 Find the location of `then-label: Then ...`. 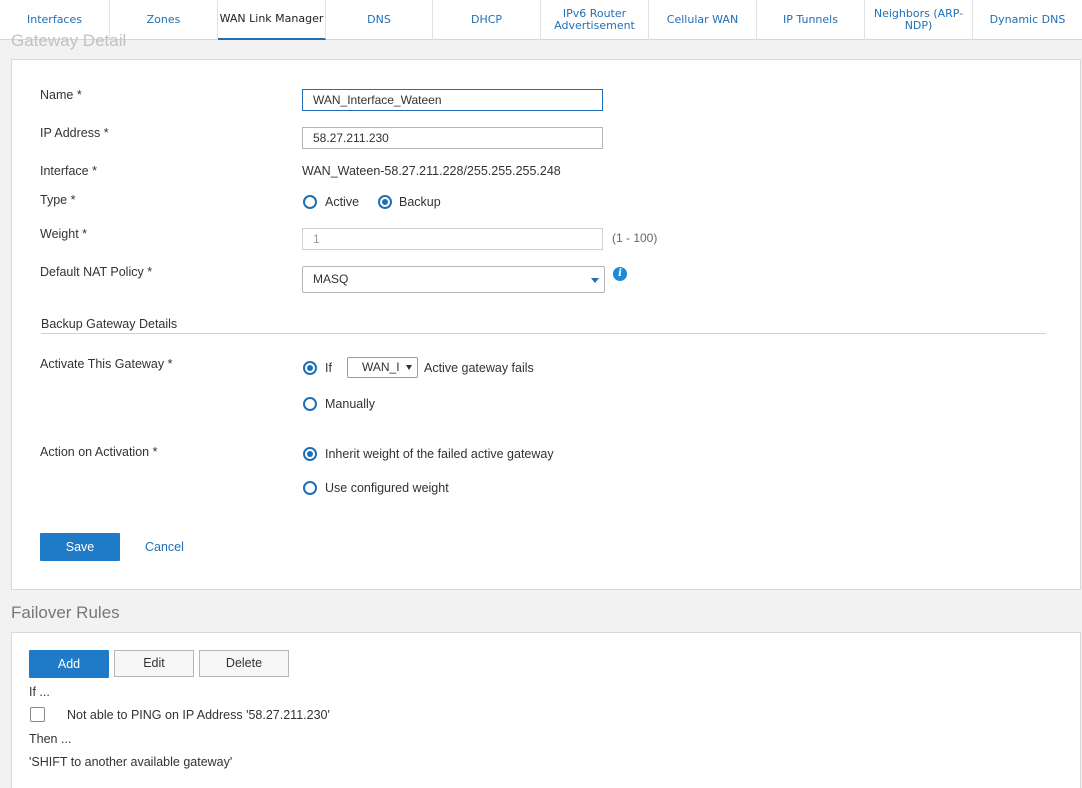

then-label: Then ... is located at coordinates (50, 739).